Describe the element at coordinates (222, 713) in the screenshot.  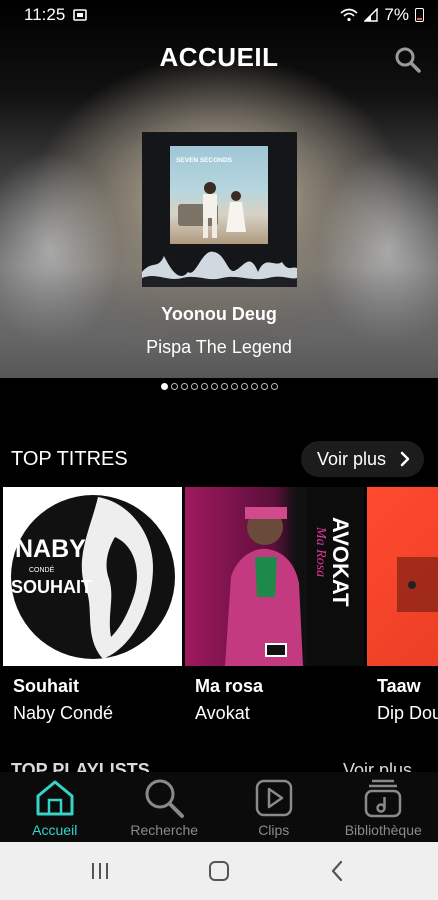
I see `track-artist: Avokat` at that location.